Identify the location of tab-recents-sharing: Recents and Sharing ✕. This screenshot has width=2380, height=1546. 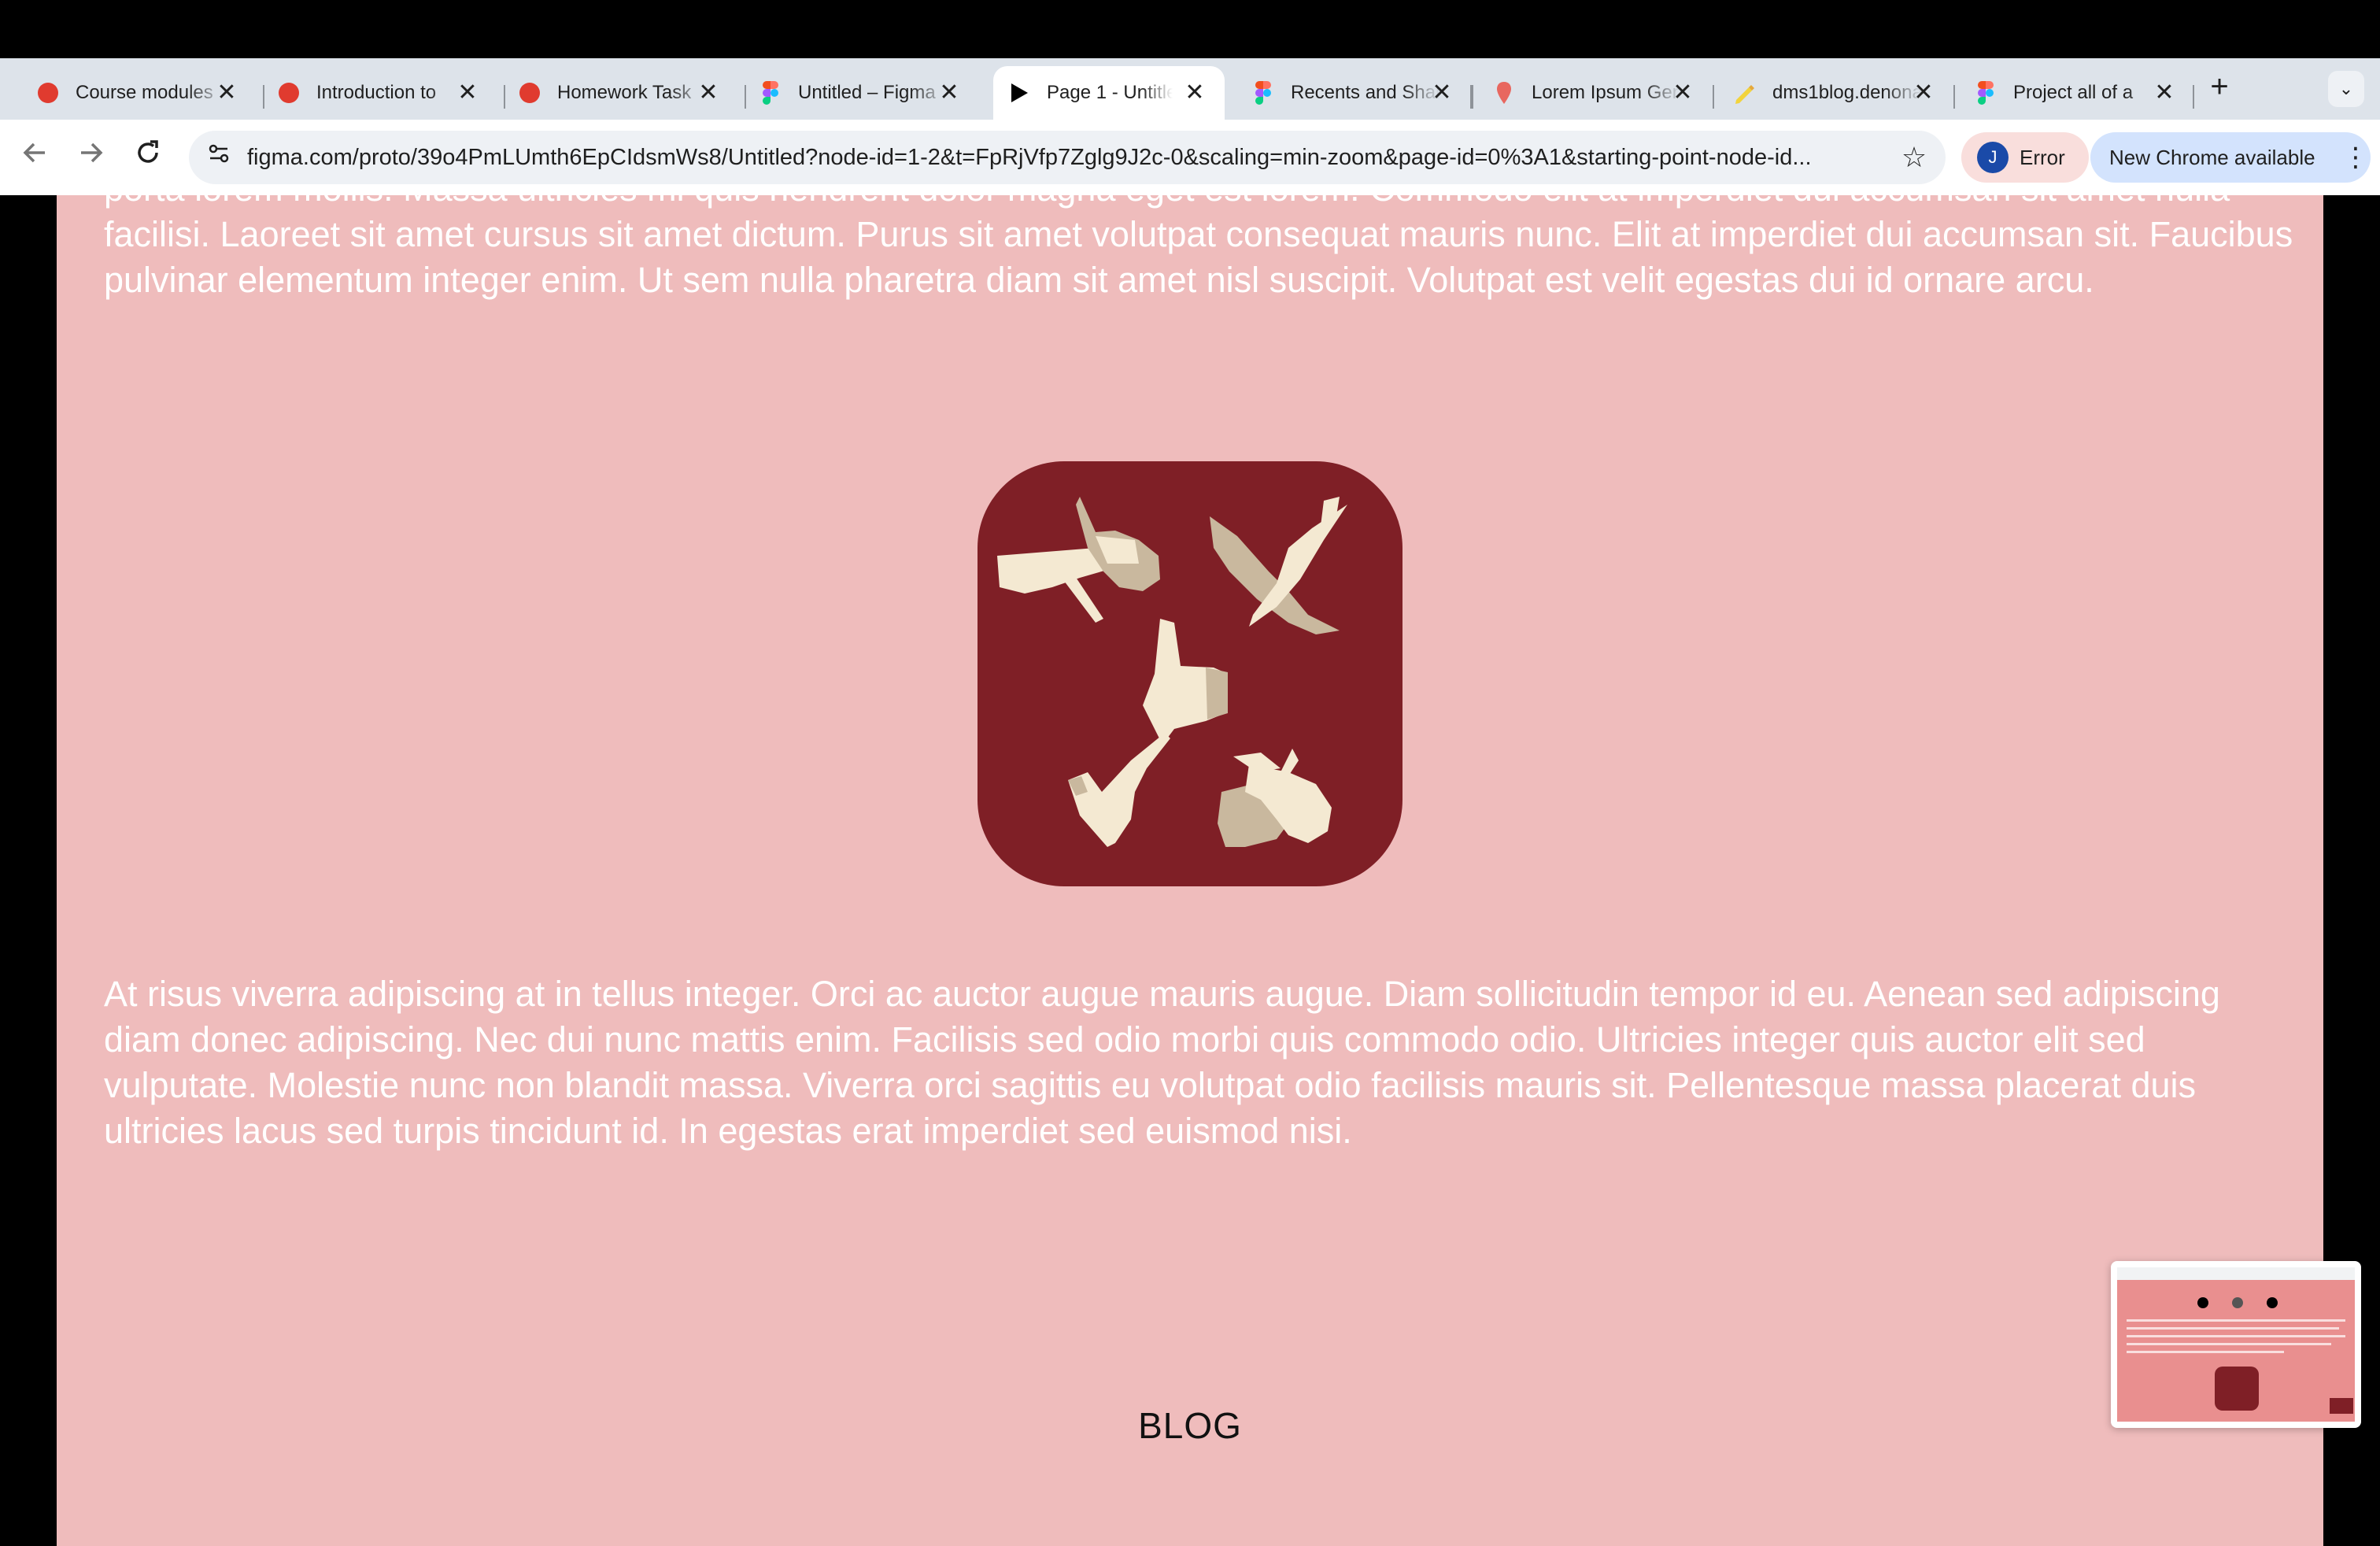
(1350, 93).